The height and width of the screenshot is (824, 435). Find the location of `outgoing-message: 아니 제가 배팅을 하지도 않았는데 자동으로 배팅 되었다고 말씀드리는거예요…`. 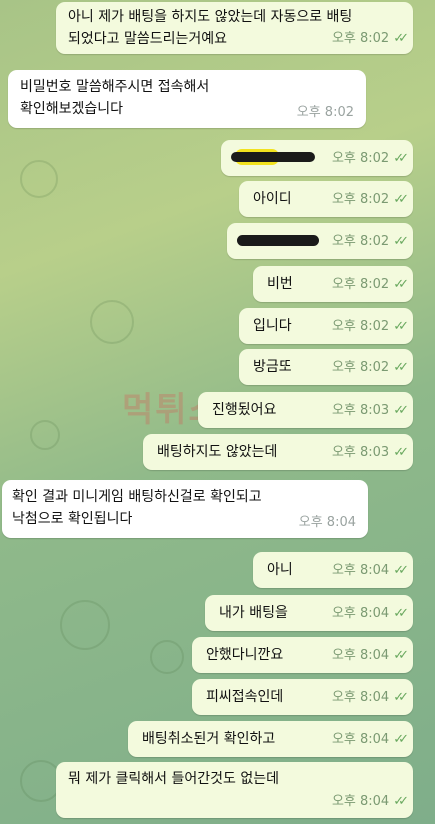

outgoing-message: 아니 제가 배팅을 하지도 않았는데 자동으로 배팅 되었다고 말씀드리는거예요… is located at coordinates (234, 28).